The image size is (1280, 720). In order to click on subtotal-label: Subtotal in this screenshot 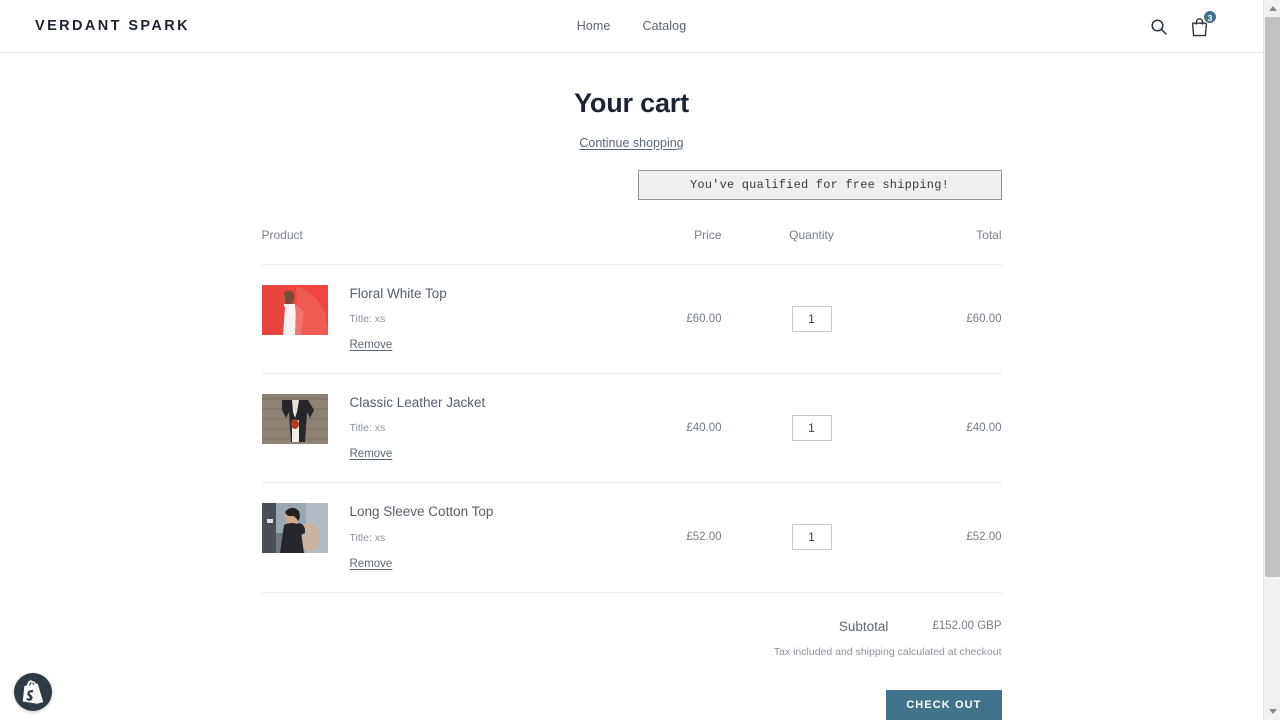, I will do `click(863, 626)`.